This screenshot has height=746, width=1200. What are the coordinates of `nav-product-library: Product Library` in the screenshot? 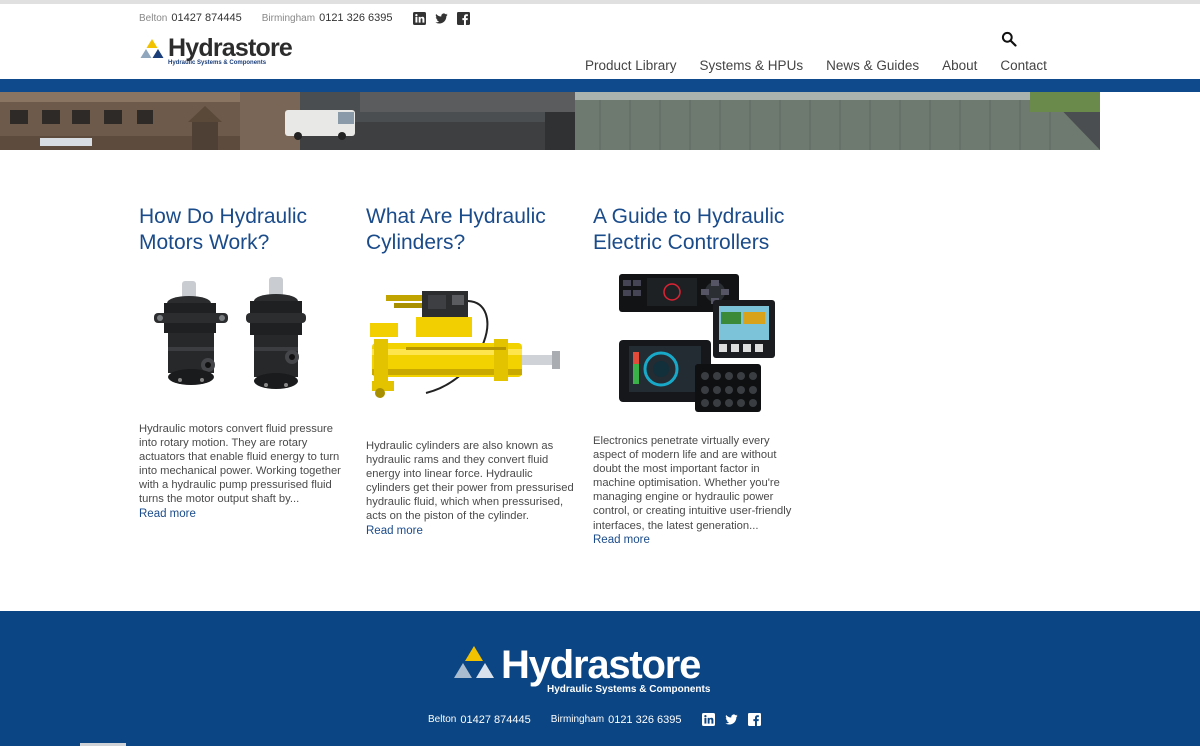 It's located at (631, 65).